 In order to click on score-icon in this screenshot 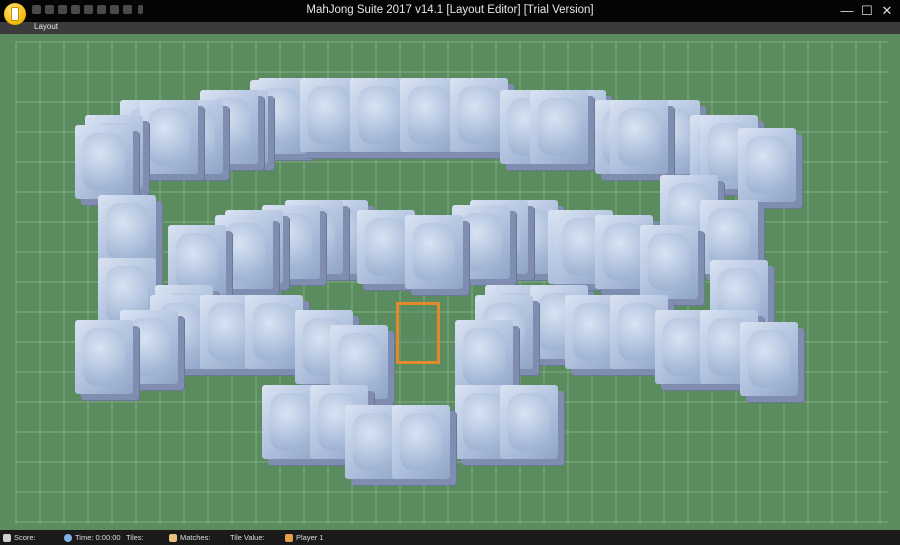, I will do `click(7, 537)`.